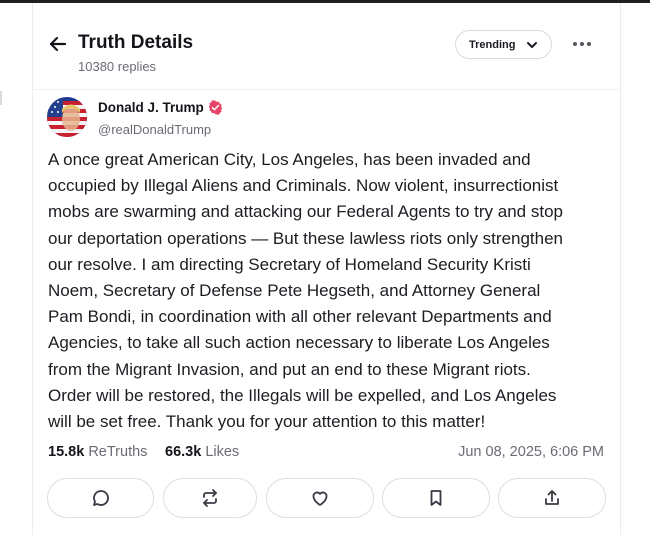  What do you see at coordinates (67, 117) in the screenshot?
I see `author-avatar` at bounding box center [67, 117].